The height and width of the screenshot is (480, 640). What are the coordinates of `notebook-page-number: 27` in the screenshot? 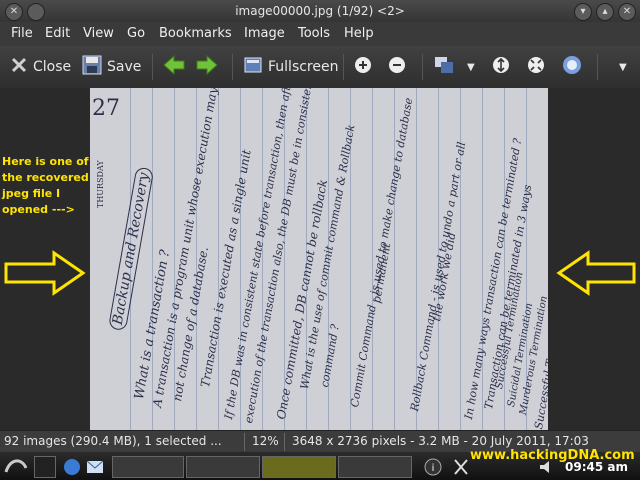 It's located at (106, 108).